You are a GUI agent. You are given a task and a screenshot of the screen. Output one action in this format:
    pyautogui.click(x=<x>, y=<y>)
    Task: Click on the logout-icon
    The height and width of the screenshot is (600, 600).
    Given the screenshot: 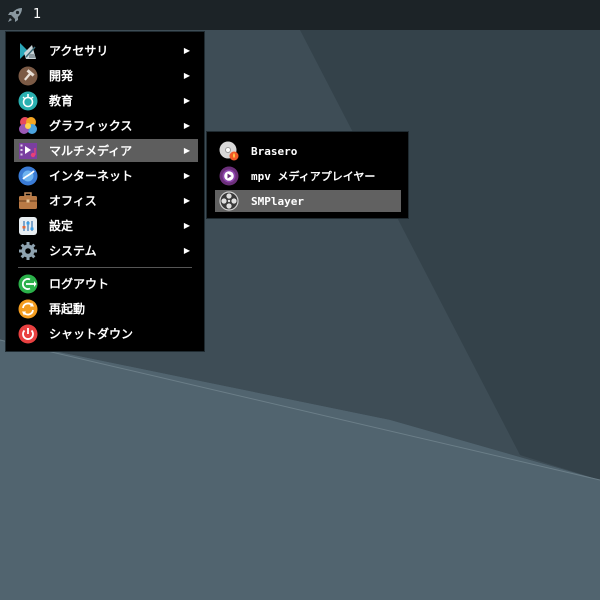 What is the action you would take?
    pyautogui.click(x=28, y=284)
    